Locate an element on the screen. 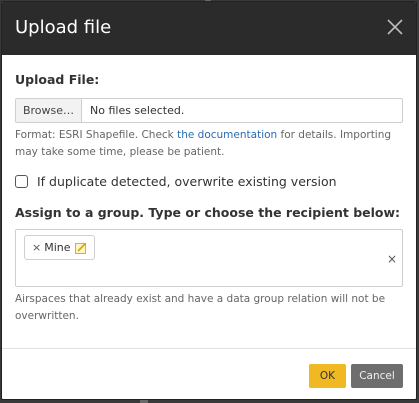 The image size is (419, 403). documentation-link: the documentation is located at coordinates (227, 135).